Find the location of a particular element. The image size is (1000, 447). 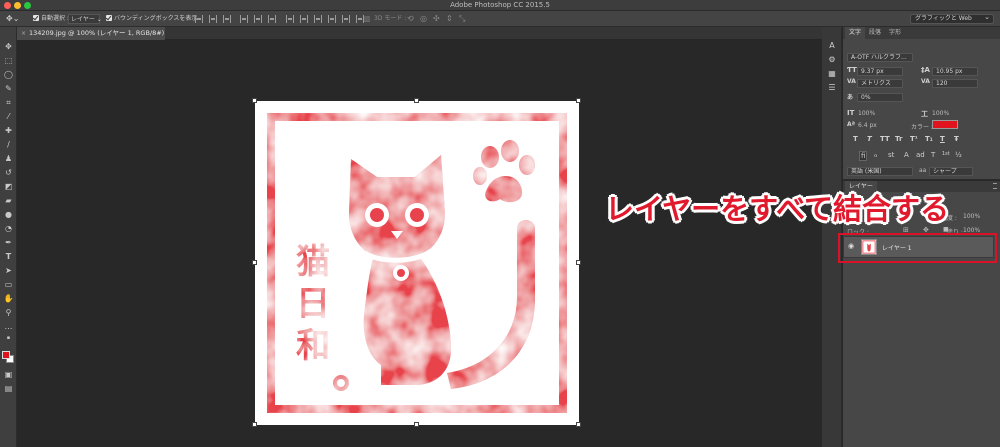

align-left-icon is located at coordinates (244, 19).